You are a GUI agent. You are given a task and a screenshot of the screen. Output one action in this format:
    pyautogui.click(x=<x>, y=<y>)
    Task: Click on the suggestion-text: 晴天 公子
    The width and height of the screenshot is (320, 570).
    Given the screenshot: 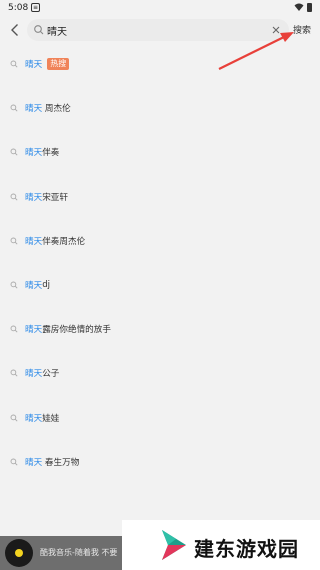 What is the action you would take?
    pyautogui.click(x=42, y=373)
    